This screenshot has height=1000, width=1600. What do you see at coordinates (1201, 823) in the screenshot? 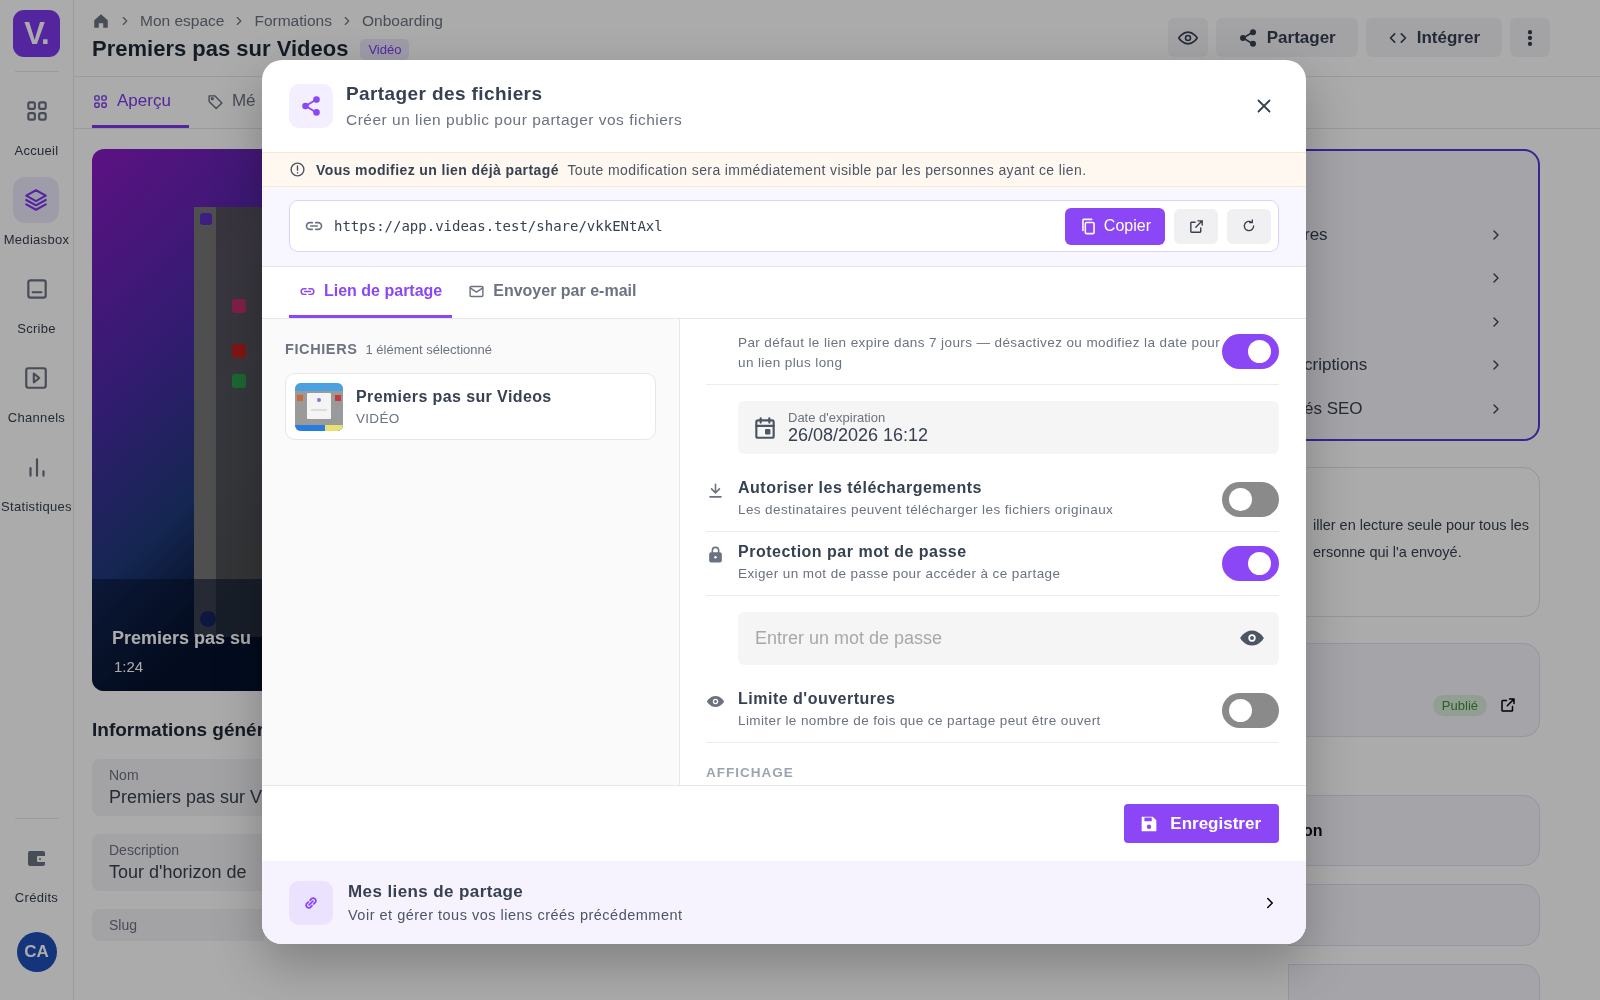
I see `save-button: Enregistrer` at bounding box center [1201, 823].